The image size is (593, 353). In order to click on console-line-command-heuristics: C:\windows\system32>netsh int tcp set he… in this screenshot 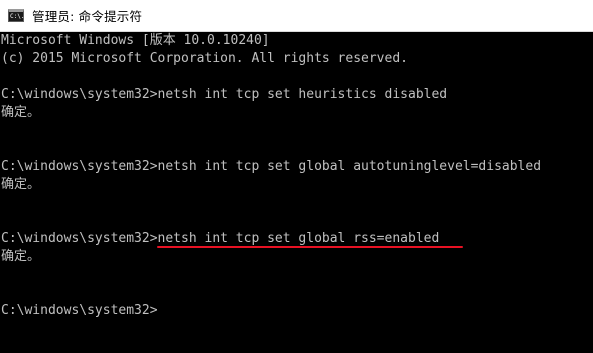, I will do `click(224, 94)`.